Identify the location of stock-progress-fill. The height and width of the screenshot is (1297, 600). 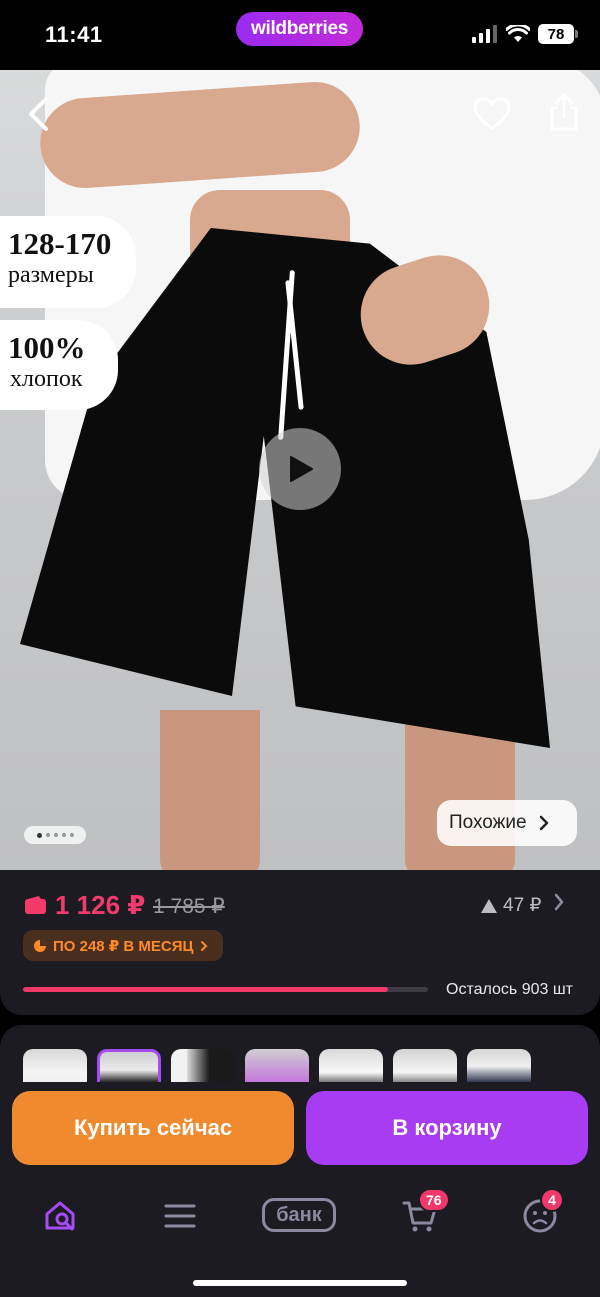
(205, 989).